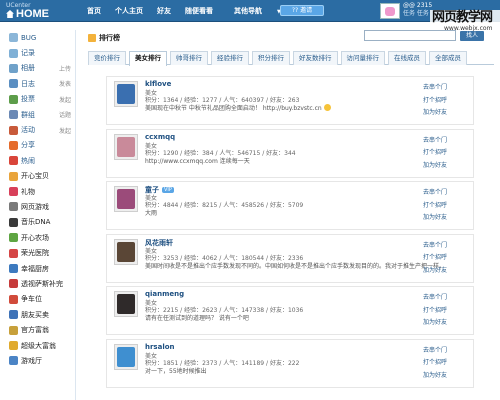 This screenshot has height=400, width=500. What do you see at coordinates (40, 99) in the screenshot?
I see `sidebar-item: 投票 发起` at bounding box center [40, 99].